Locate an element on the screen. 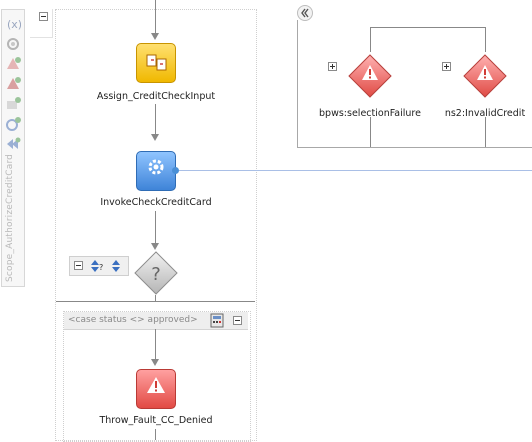 The height and width of the screenshot is (442, 532). catch-all-icon is located at coordinates (13, 84).